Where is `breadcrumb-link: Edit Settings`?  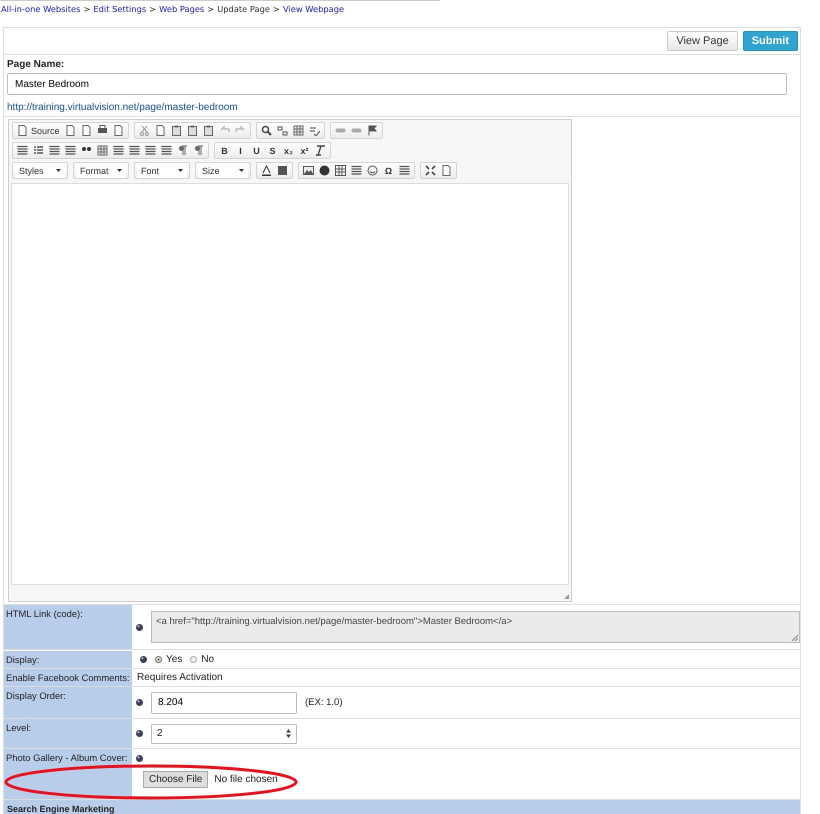 breadcrumb-link: Edit Settings is located at coordinates (119, 10).